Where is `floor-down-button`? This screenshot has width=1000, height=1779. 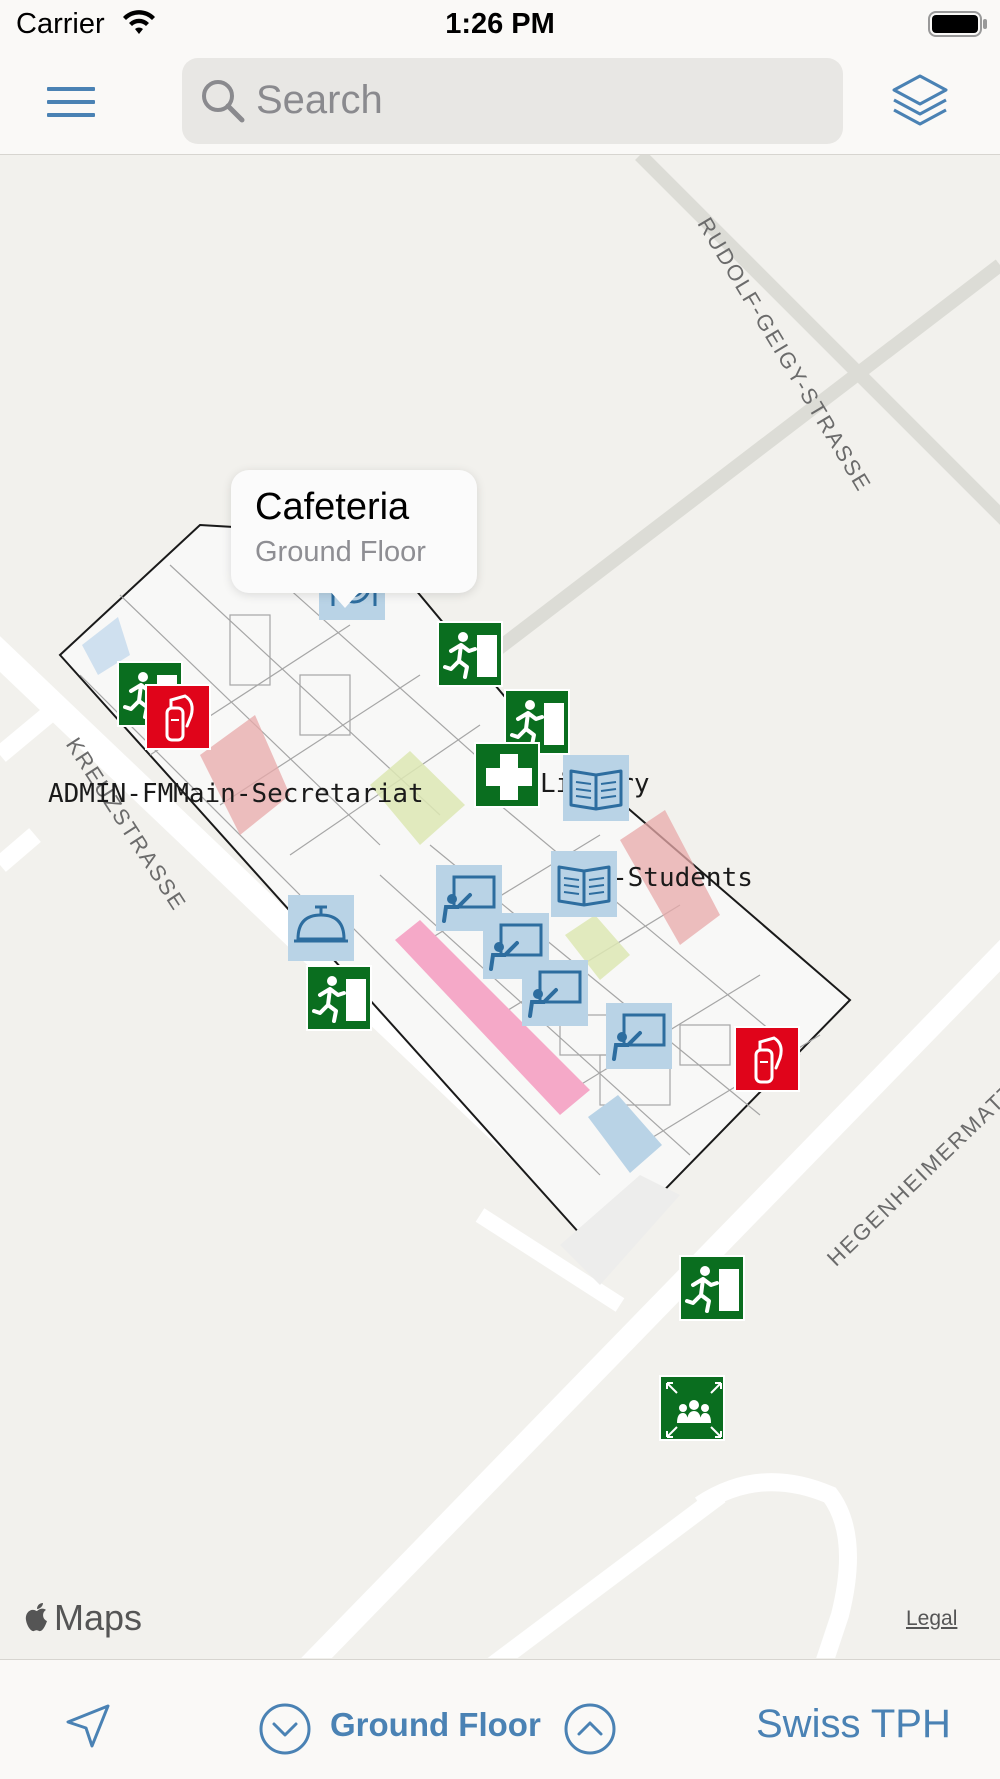 floor-down-button is located at coordinates (285, 1731).